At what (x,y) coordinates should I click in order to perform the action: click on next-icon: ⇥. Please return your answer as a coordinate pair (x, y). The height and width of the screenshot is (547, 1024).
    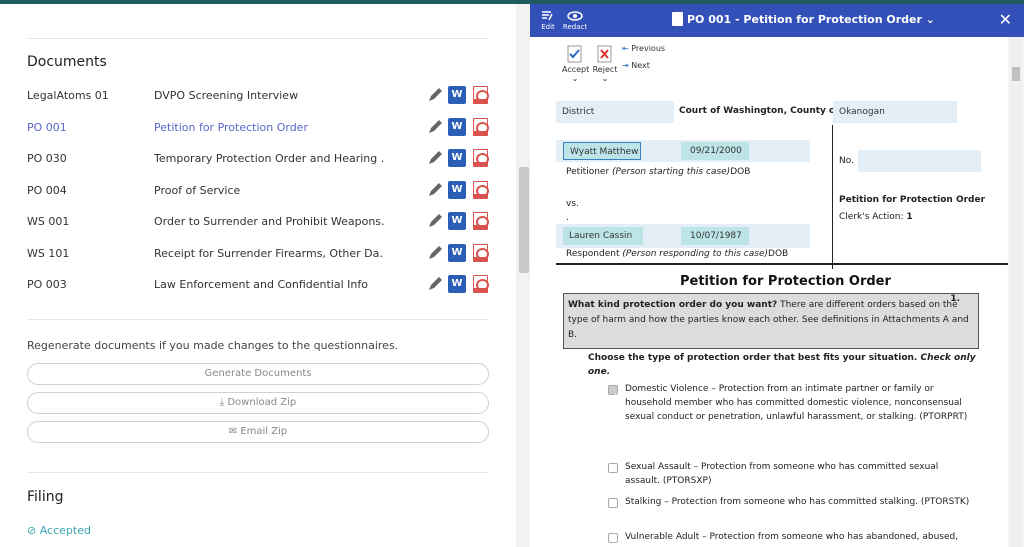
    Looking at the image, I should click on (627, 65).